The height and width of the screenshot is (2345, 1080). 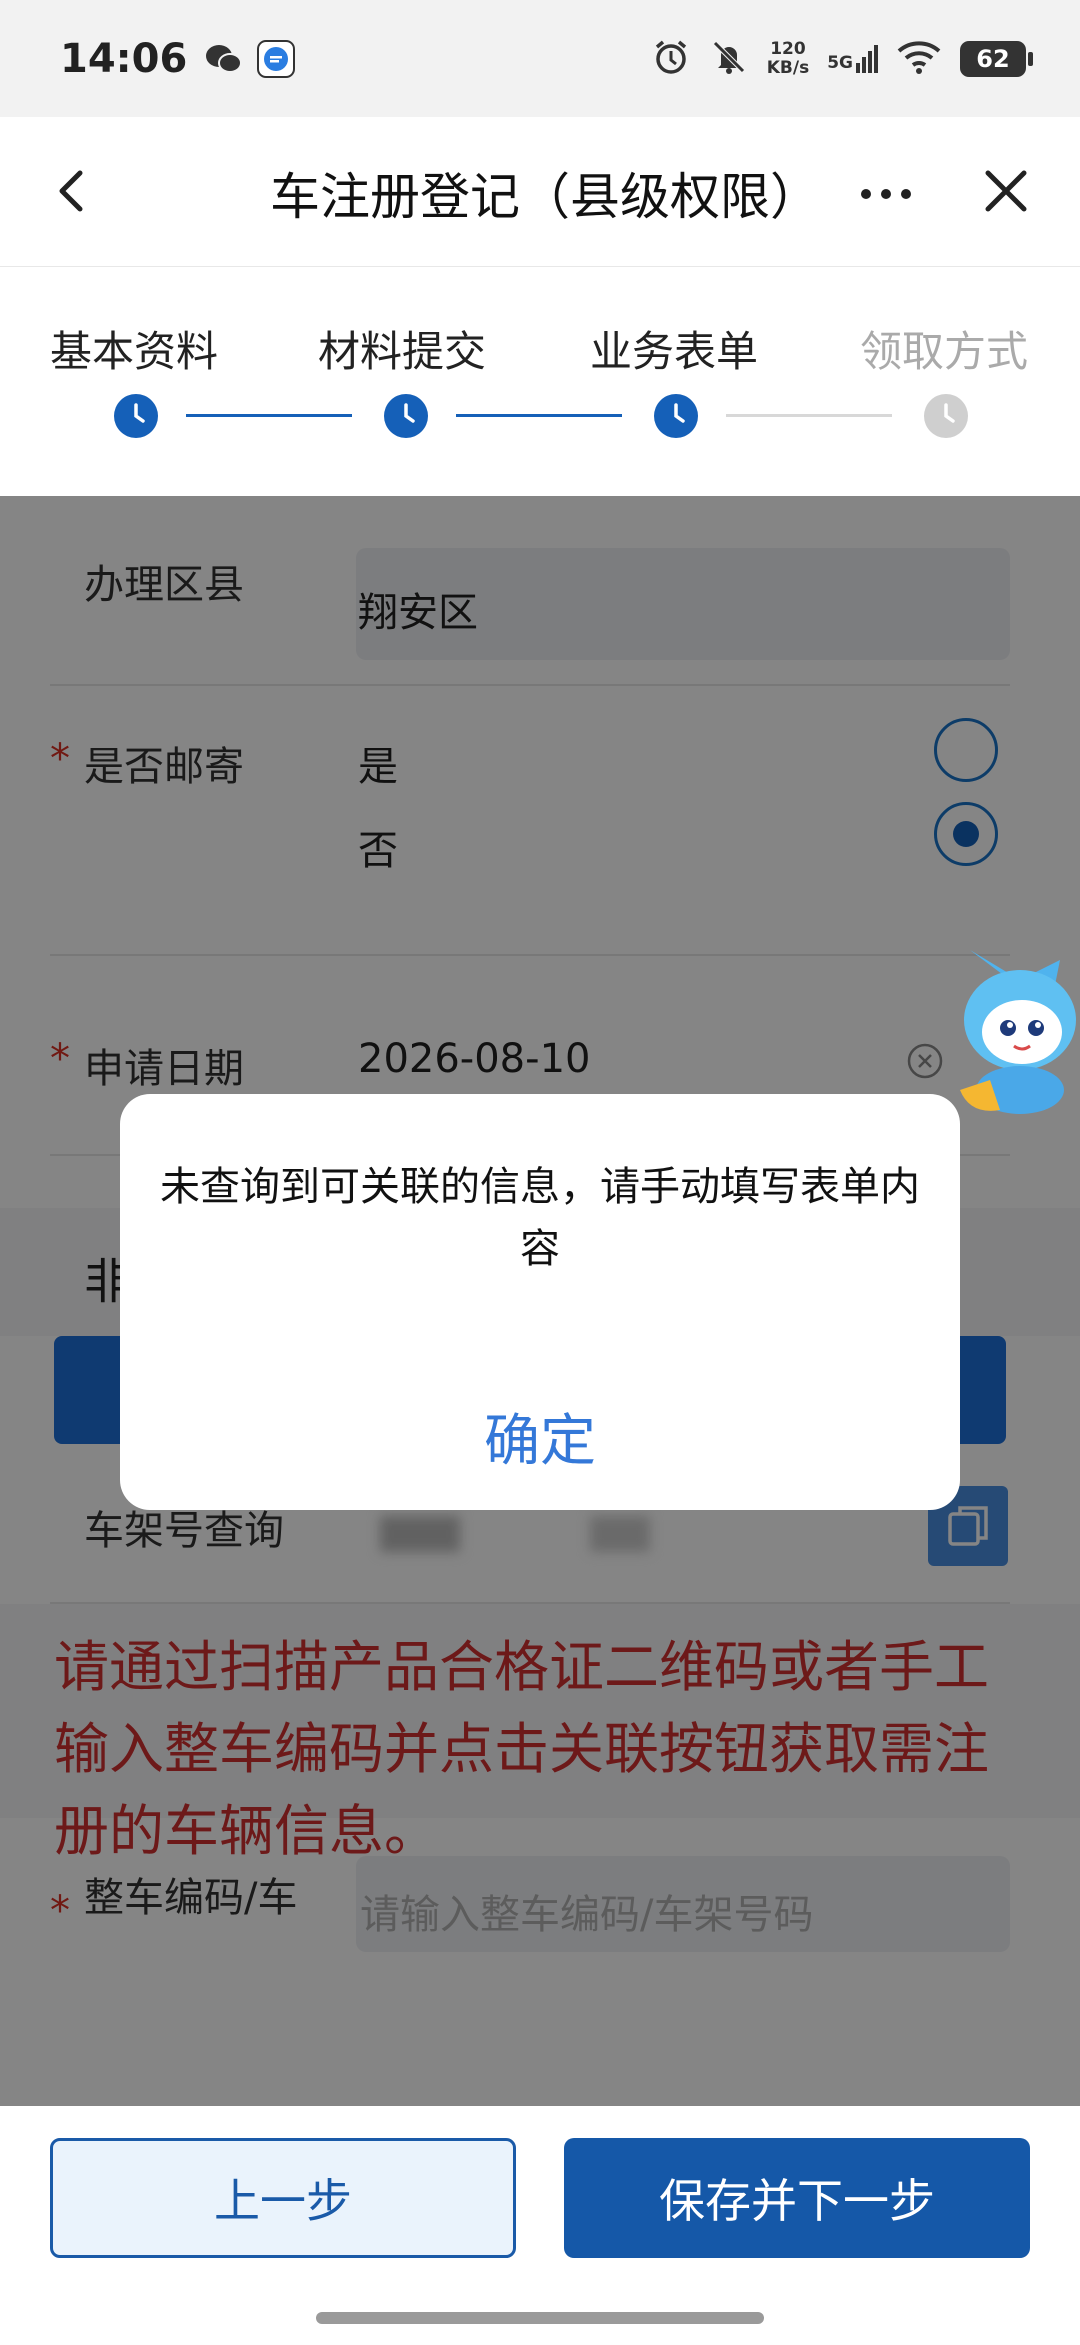 I want to click on more-icon, so click(x=886, y=194).